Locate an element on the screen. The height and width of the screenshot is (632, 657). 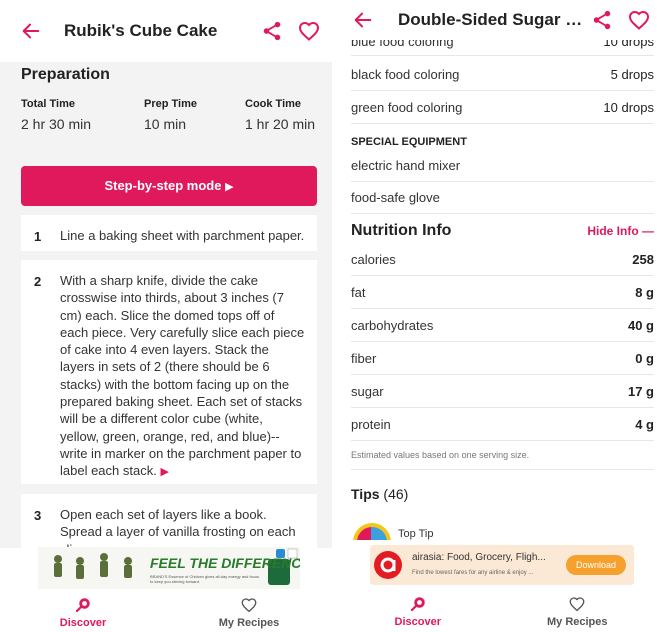
cook-time-label: Cook Time is located at coordinates (273, 104).